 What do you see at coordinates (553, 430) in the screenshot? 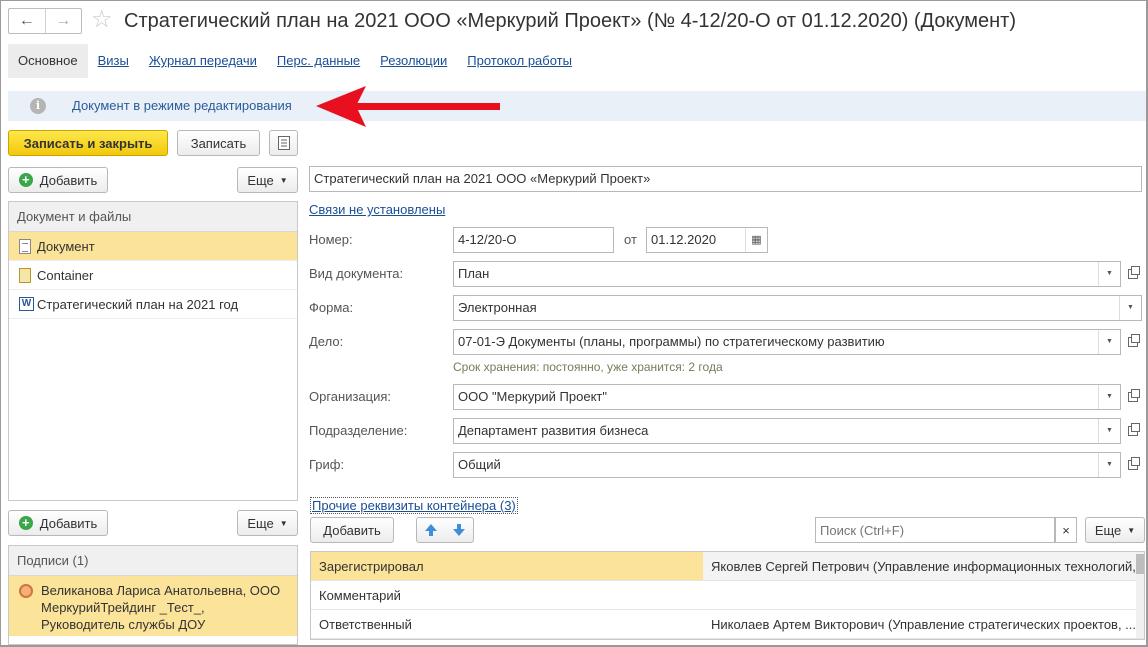
I see `department-value: Департамент развития бизнеса` at bounding box center [553, 430].